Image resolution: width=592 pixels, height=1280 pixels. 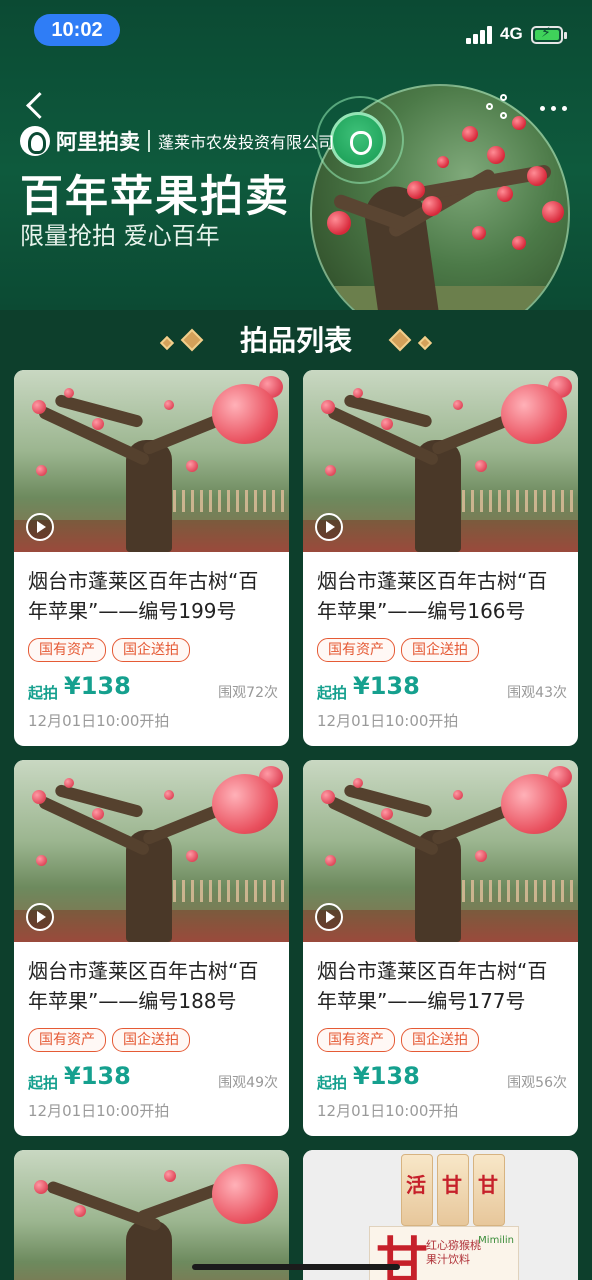 I want to click on home-indicator, so click(x=296, y=1267).